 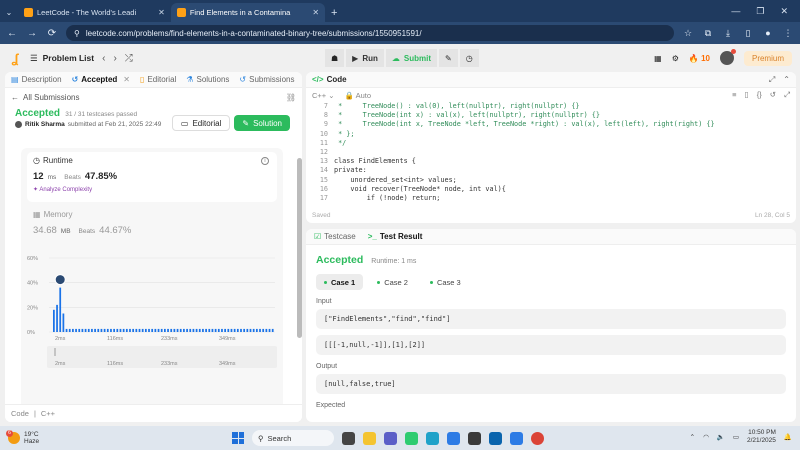 I want to click on taskbar-search: ⚲ Search, so click(x=293, y=438).